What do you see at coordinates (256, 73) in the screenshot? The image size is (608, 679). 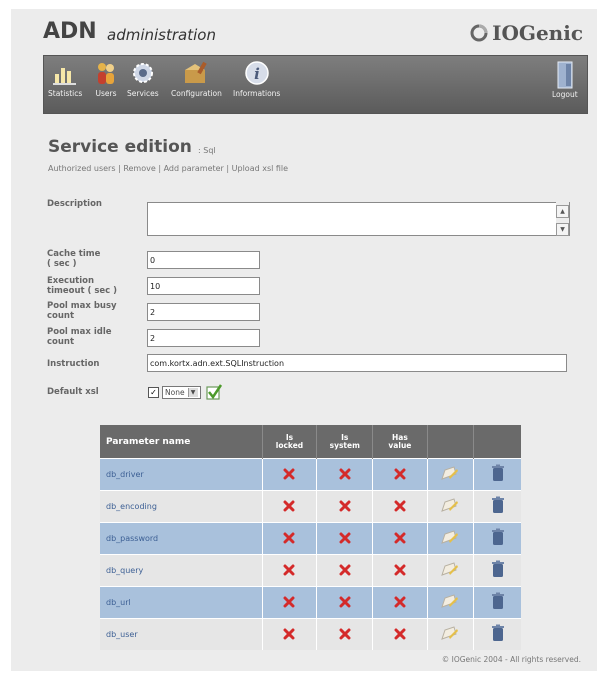 I see `informations-icon: i` at bounding box center [256, 73].